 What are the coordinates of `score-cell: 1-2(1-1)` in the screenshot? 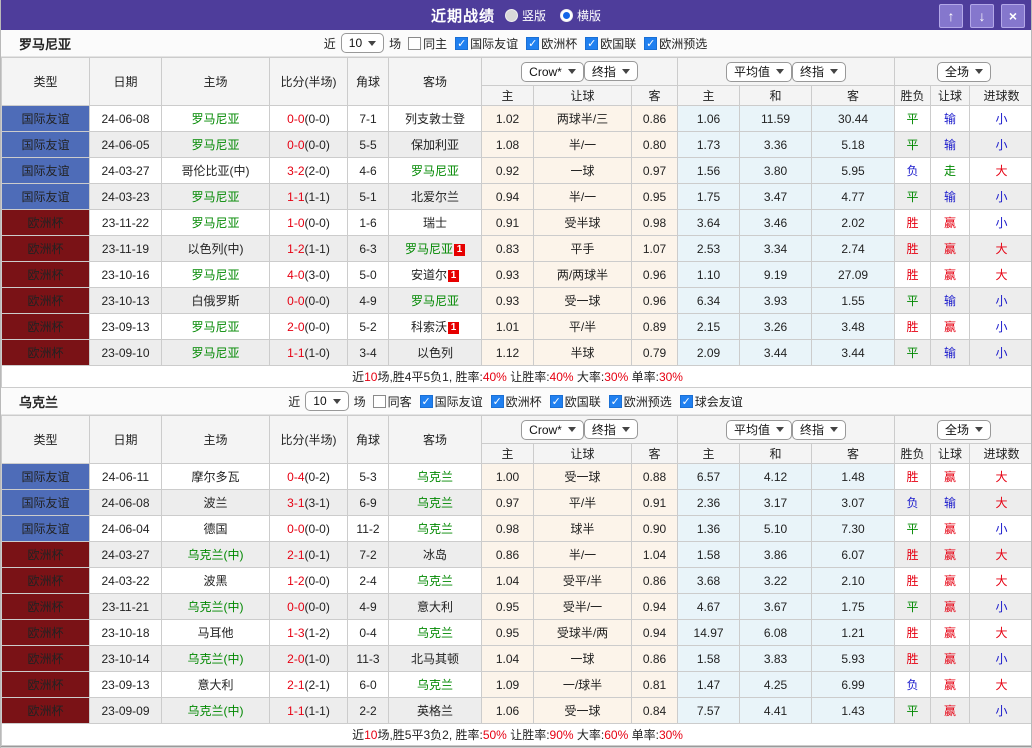 It's located at (308, 248).